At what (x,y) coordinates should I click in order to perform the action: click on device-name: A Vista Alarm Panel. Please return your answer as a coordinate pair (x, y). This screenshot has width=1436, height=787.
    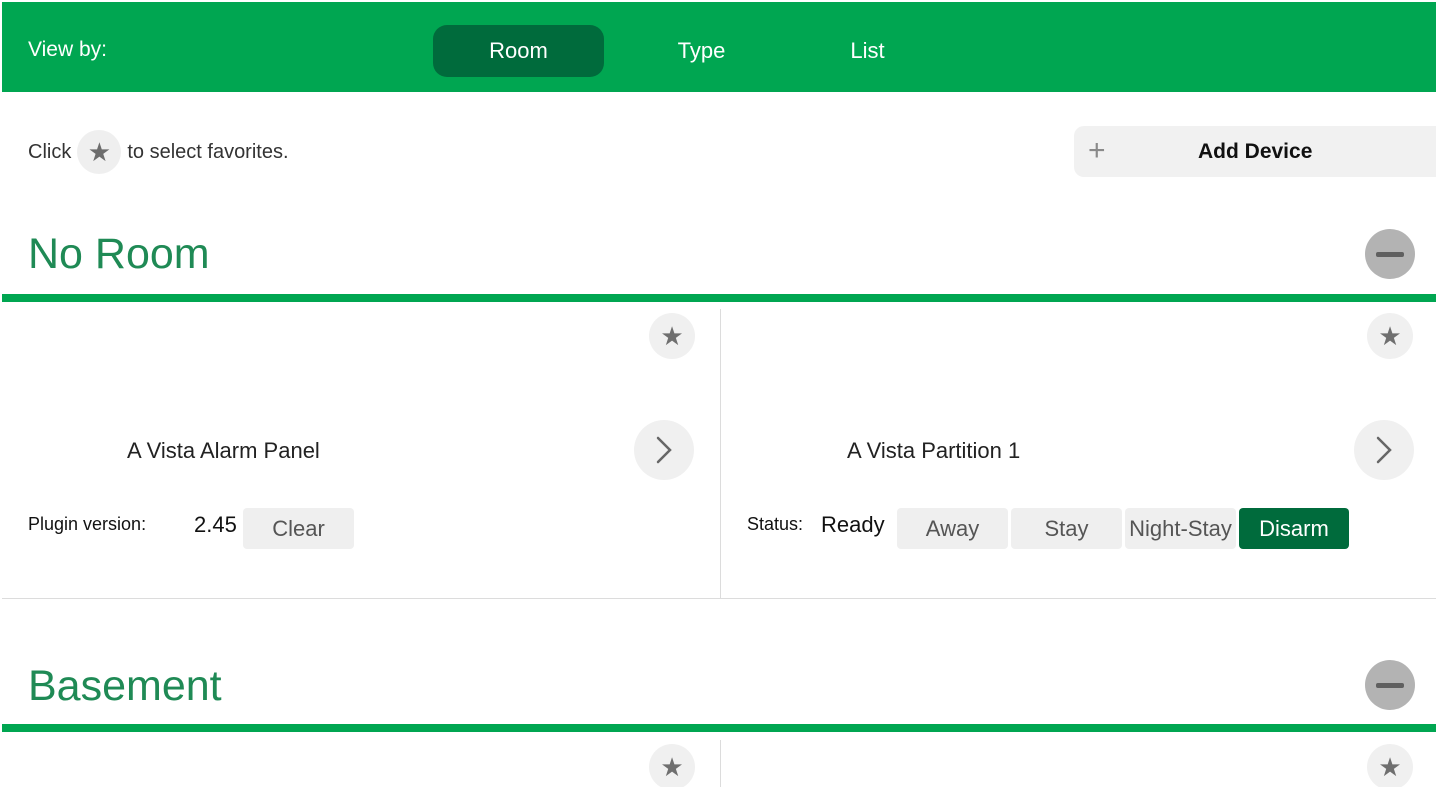
    Looking at the image, I should click on (223, 450).